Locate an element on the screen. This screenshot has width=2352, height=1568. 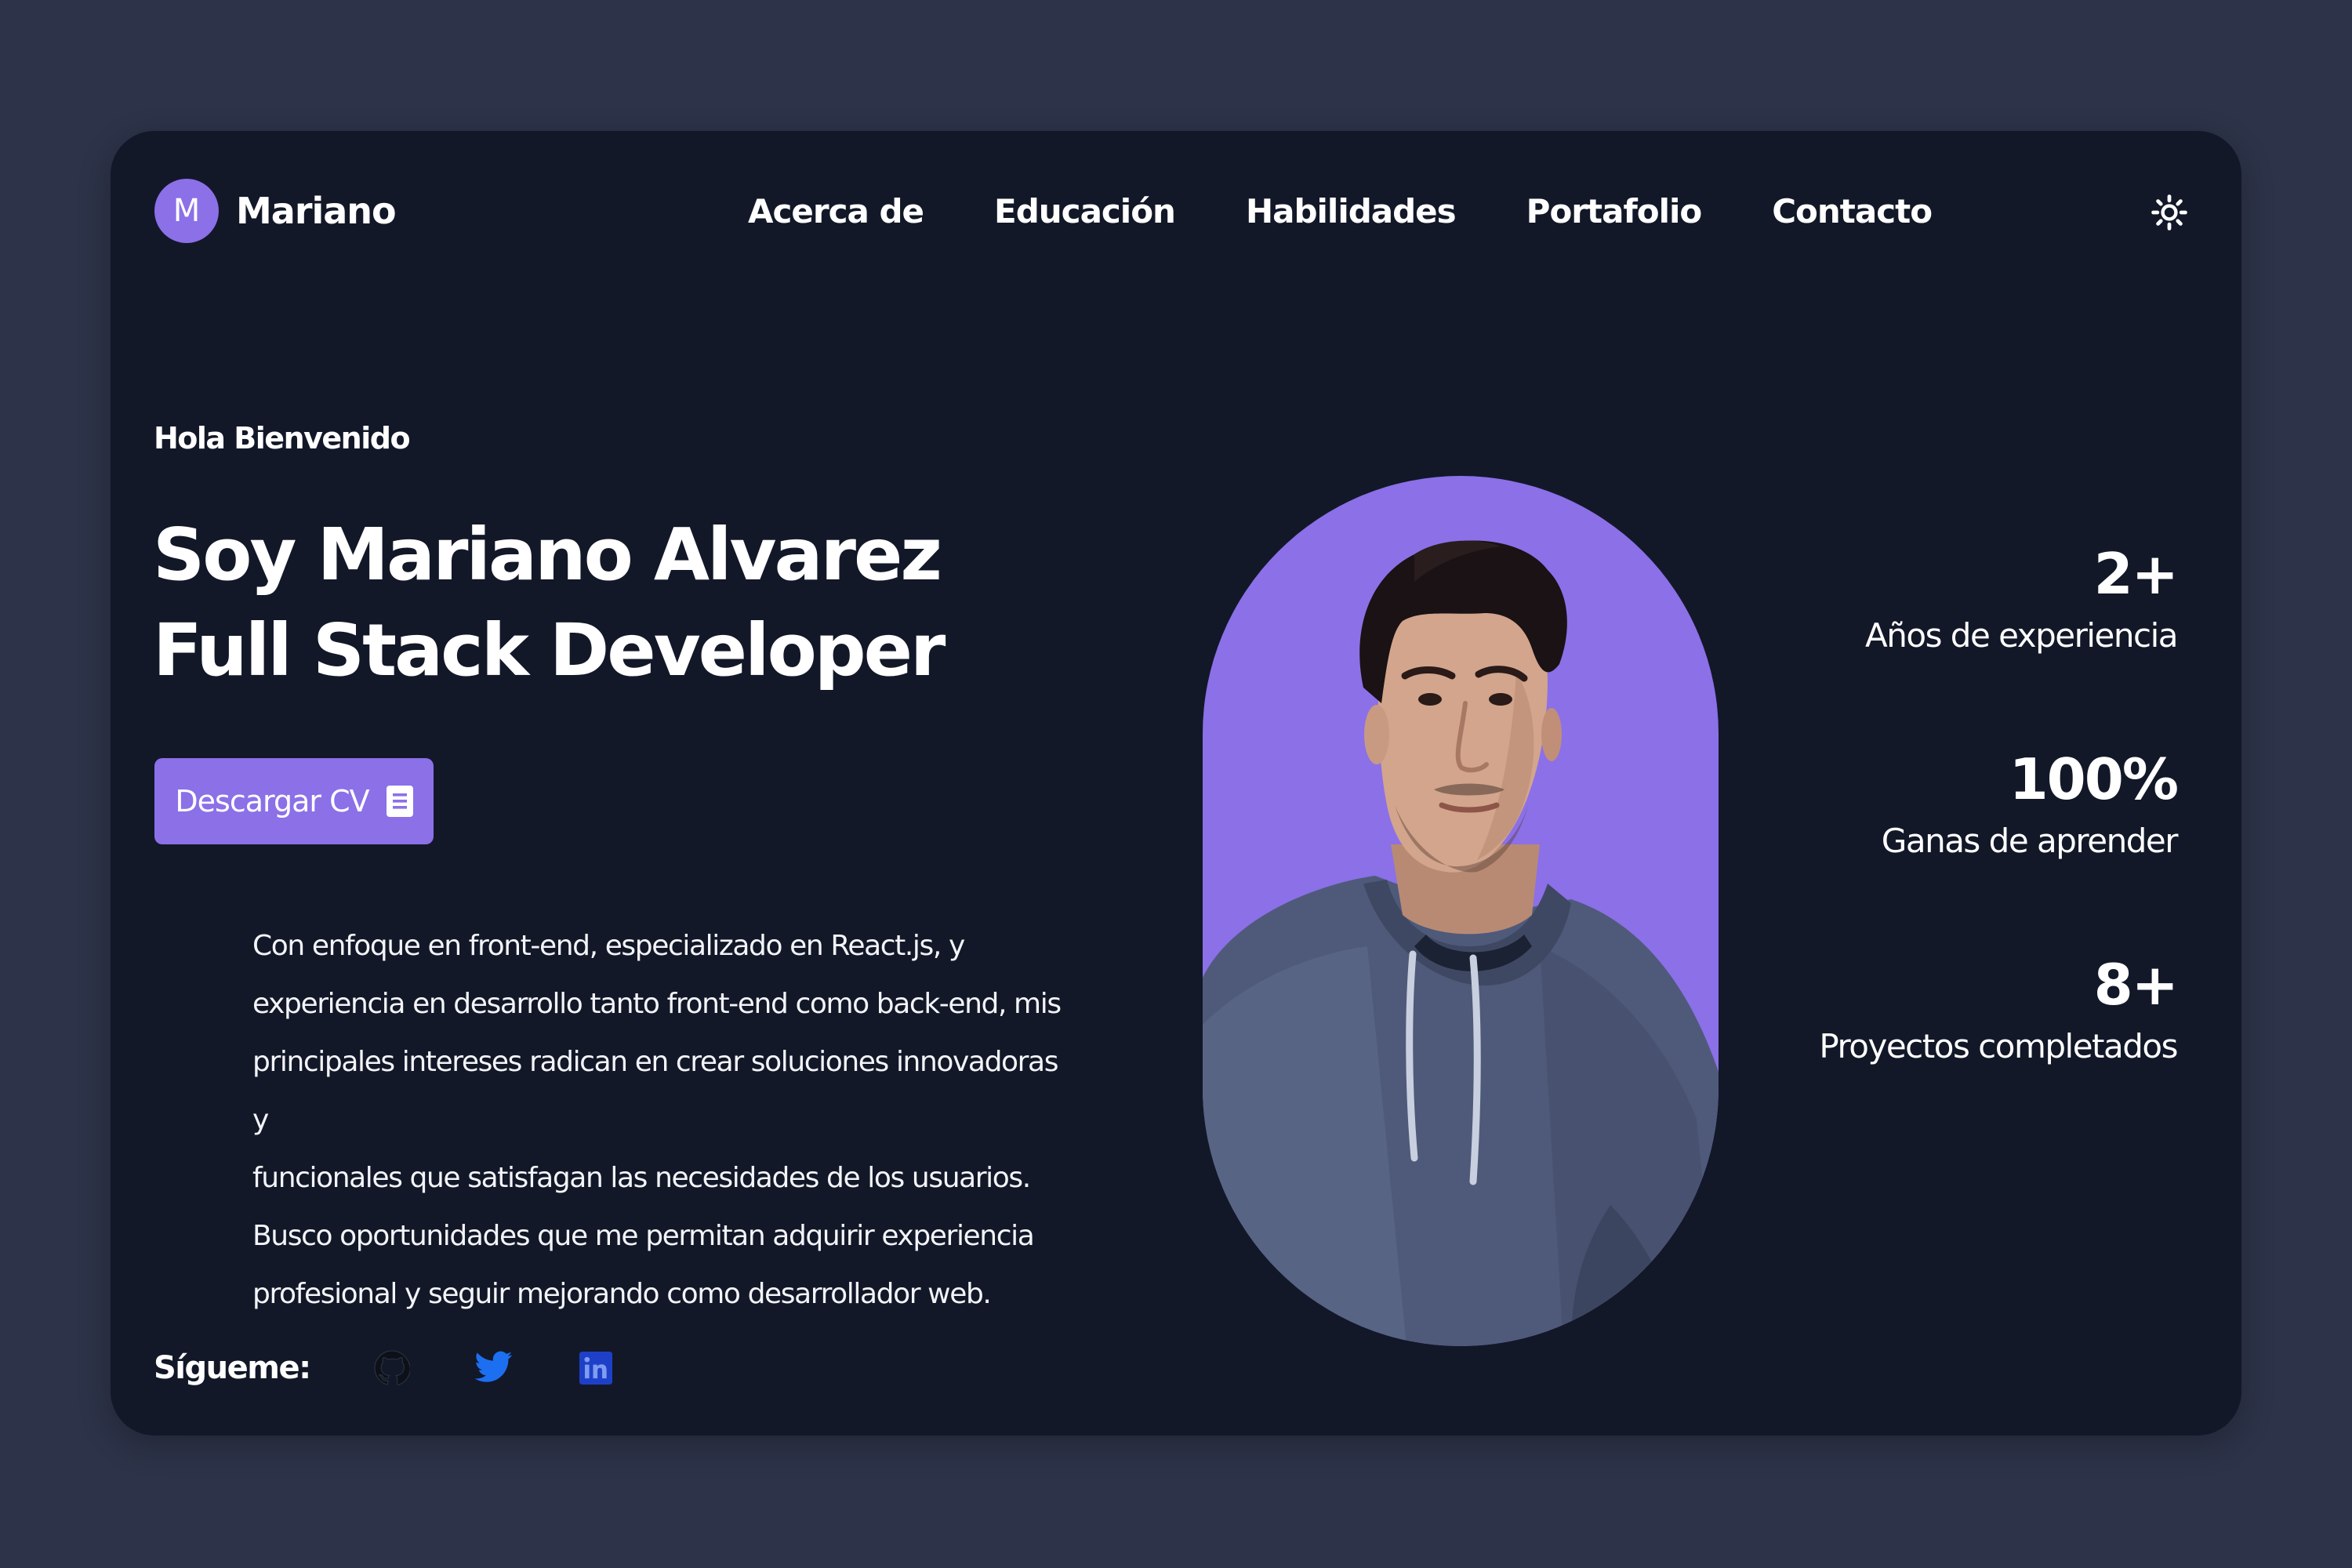
linkedin-link is located at coordinates (595, 1368).